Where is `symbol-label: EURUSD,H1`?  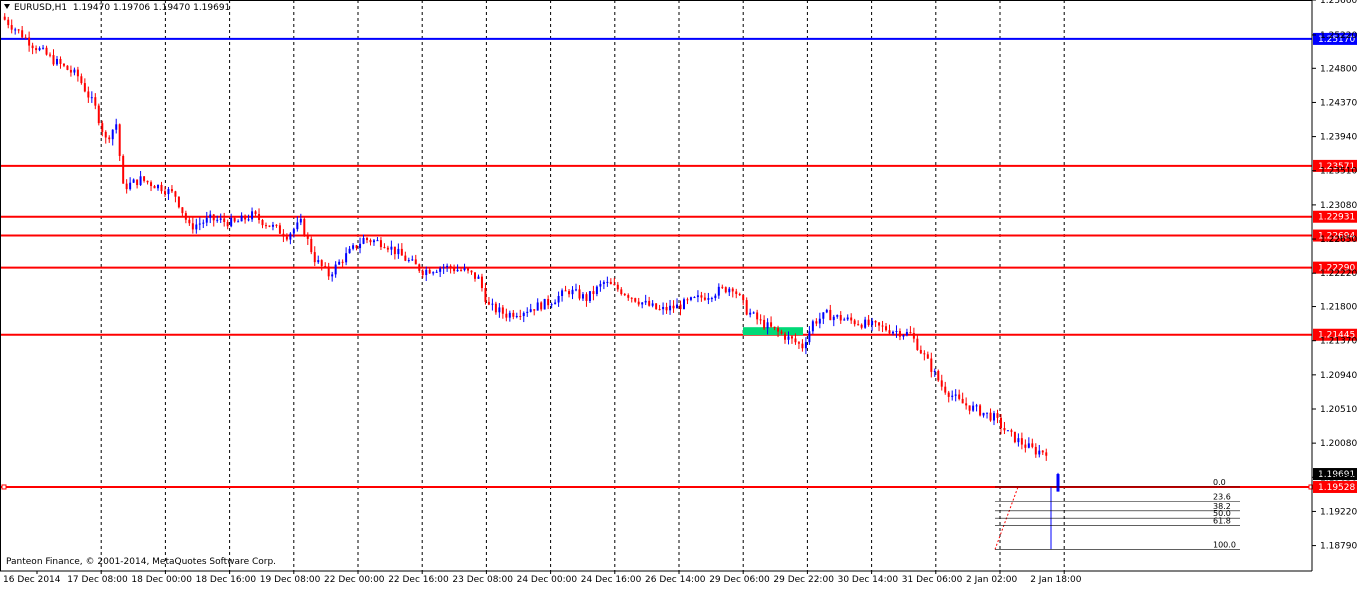
symbol-label: EURUSD,H1 is located at coordinates (41, 8).